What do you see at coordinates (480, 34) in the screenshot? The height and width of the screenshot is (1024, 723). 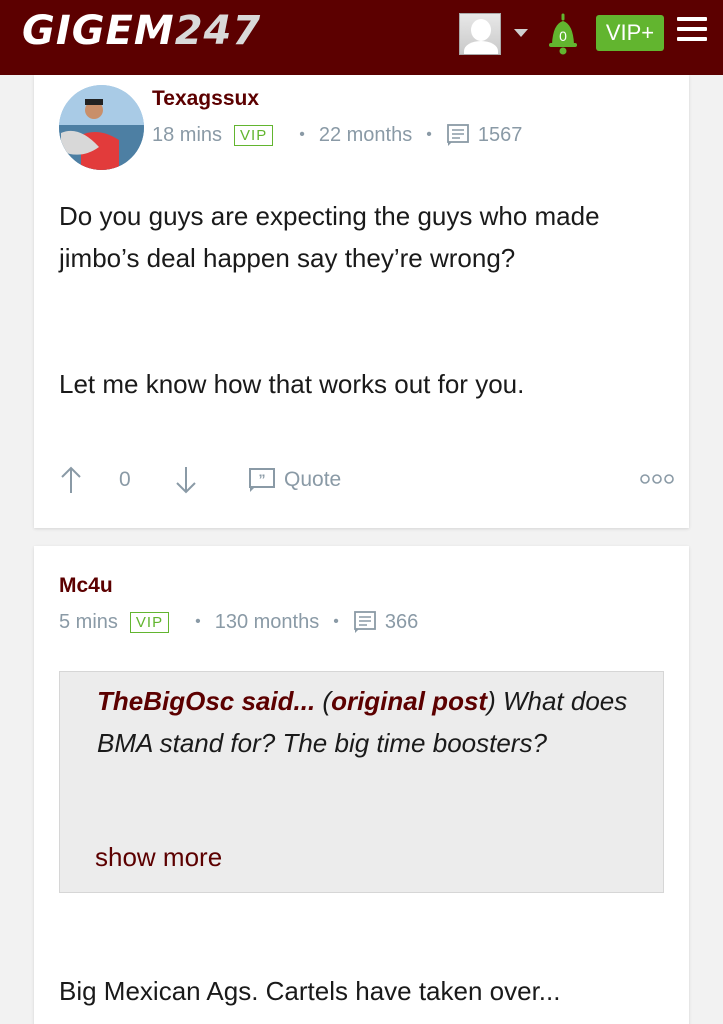 I see `user-avatar-icon` at bounding box center [480, 34].